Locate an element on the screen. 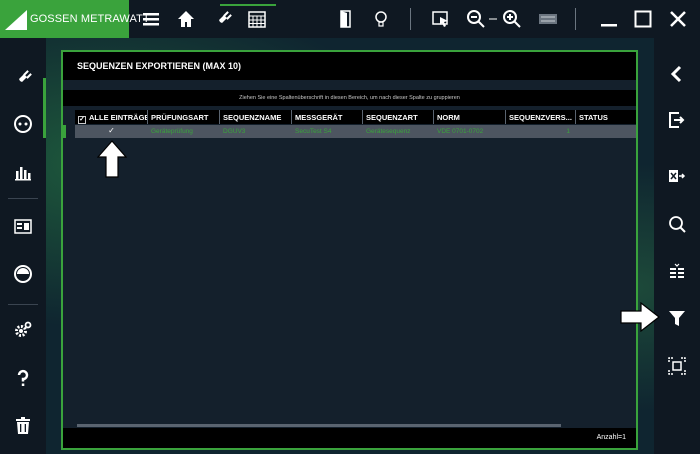 The image size is (700, 454). door-icon is located at coordinates (345, 19).